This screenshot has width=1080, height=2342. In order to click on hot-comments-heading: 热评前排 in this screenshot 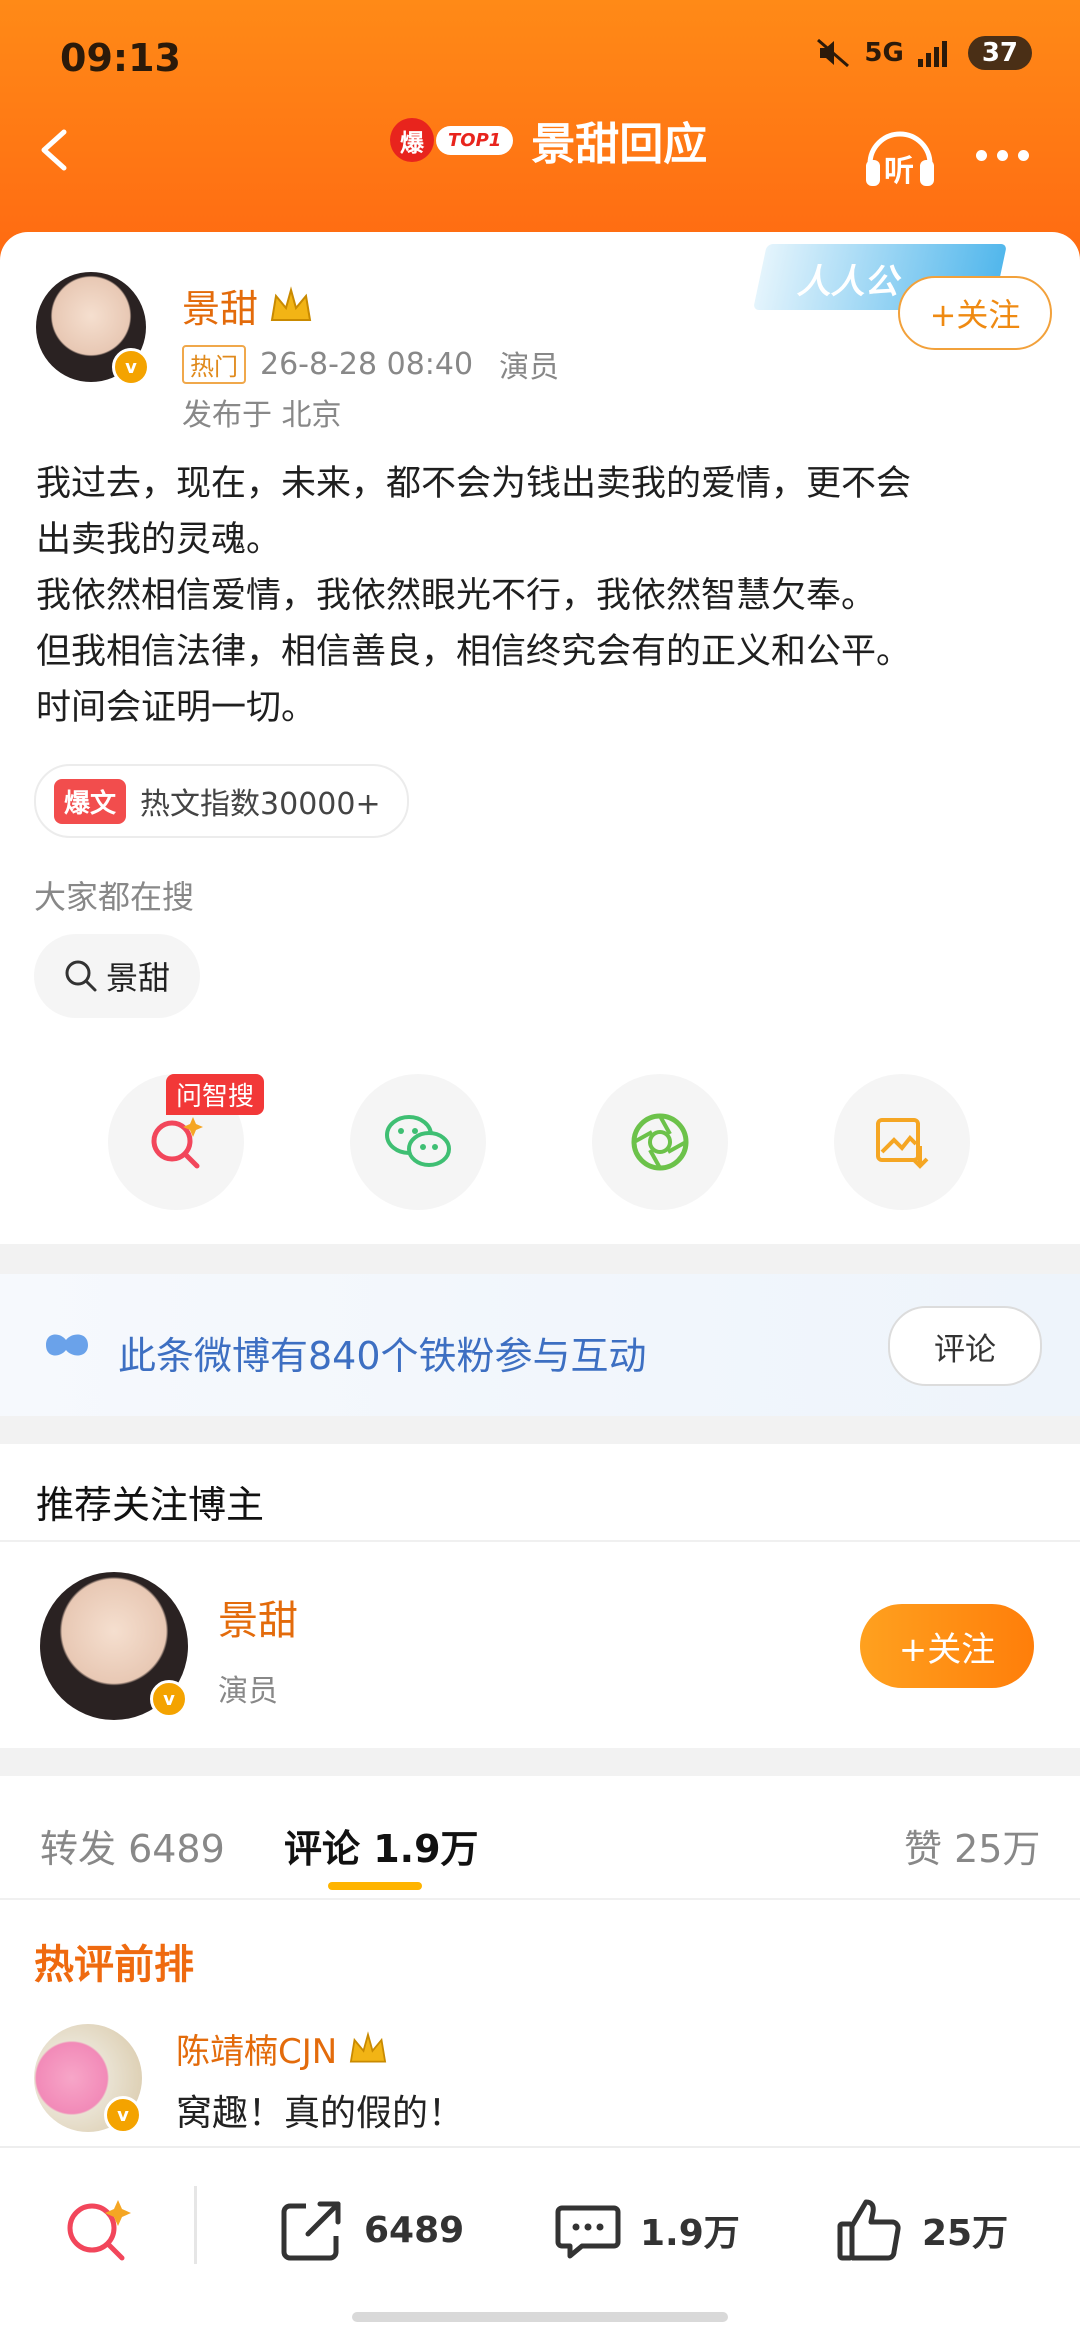, I will do `click(114, 1965)`.